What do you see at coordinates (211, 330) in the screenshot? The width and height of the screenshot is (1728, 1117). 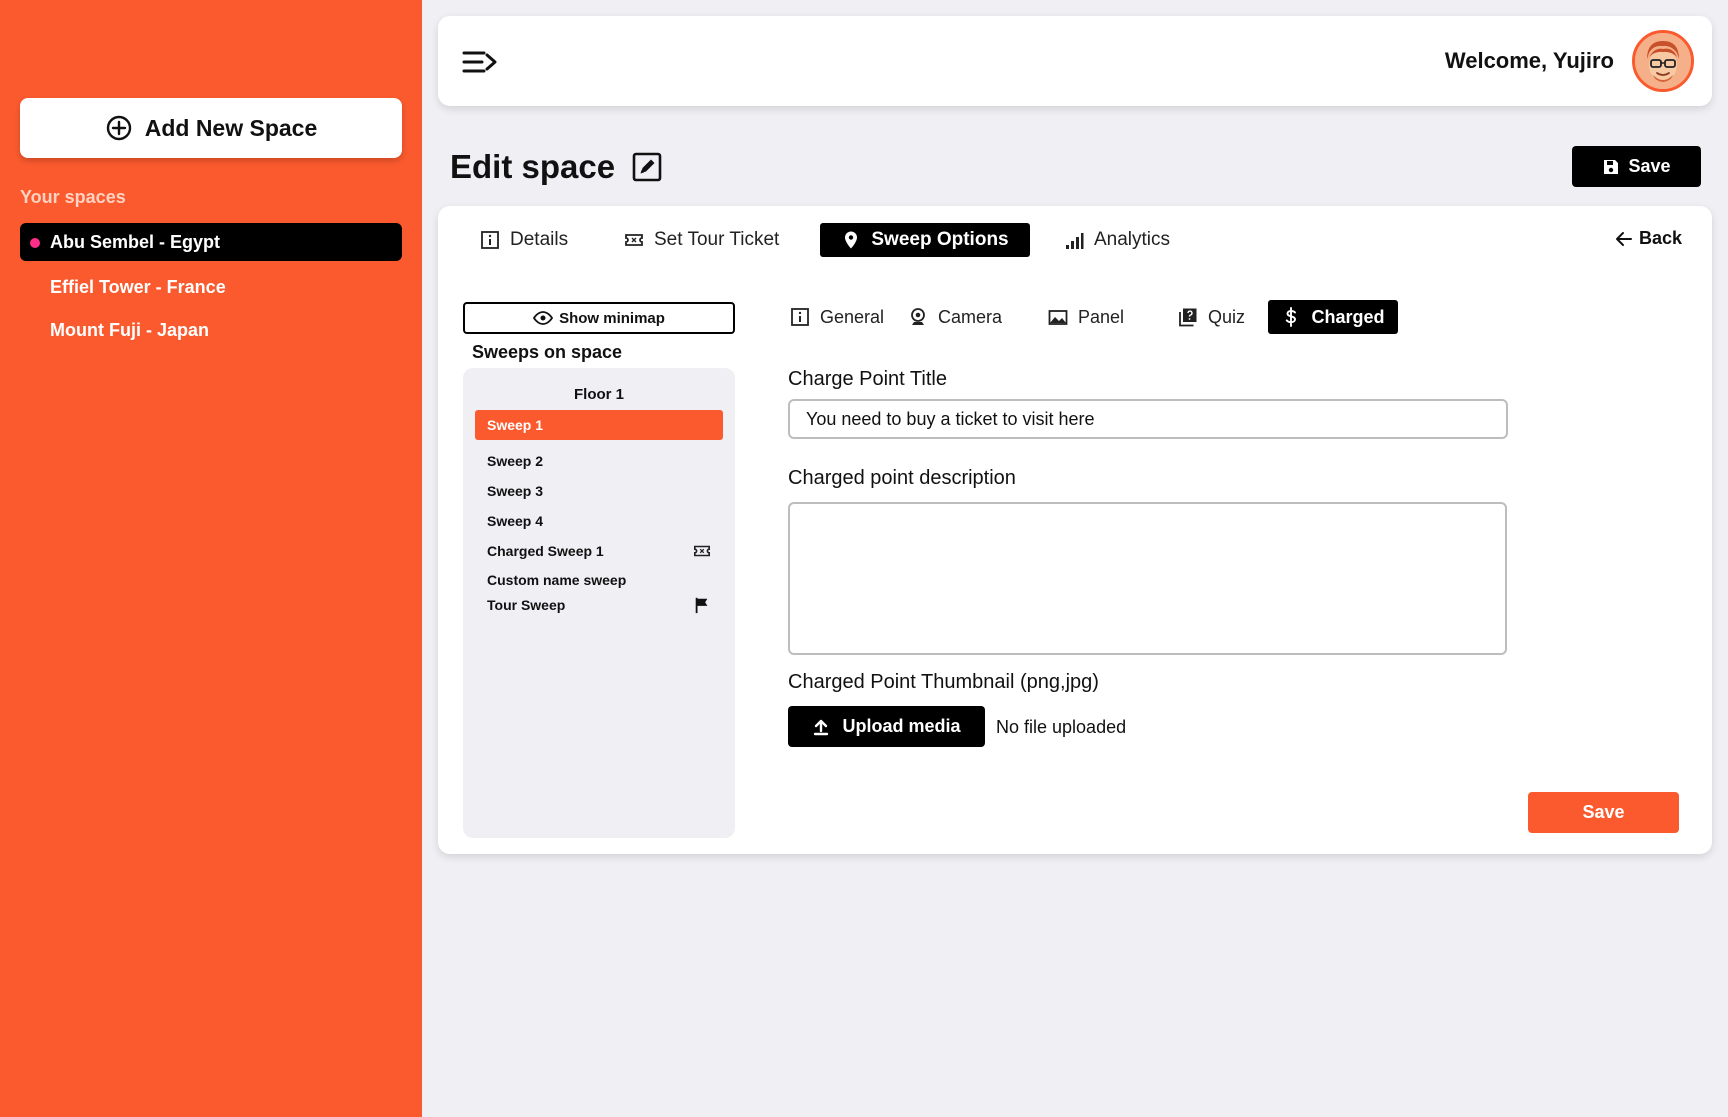 I see `sidebar-item-mount-fuji: Mount Fuji - Japan` at bounding box center [211, 330].